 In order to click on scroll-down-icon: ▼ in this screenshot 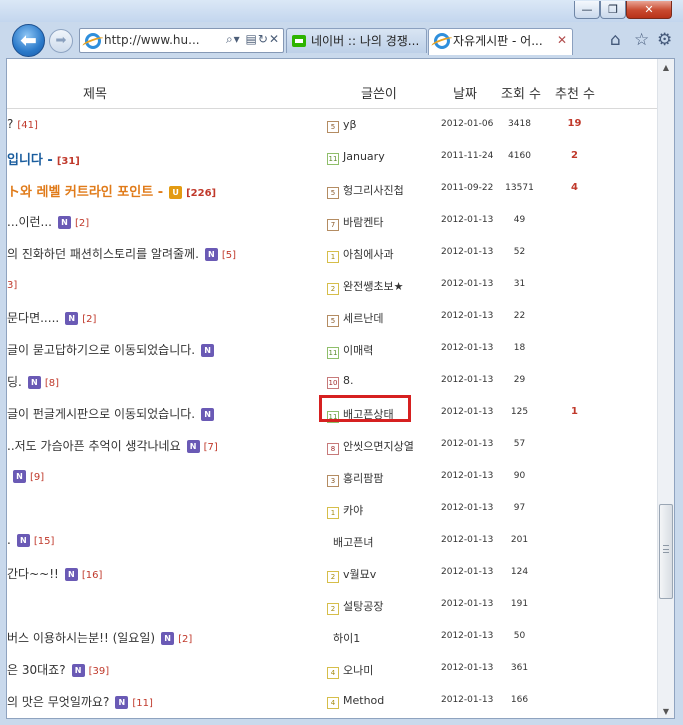, I will do `click(666, 710)`.